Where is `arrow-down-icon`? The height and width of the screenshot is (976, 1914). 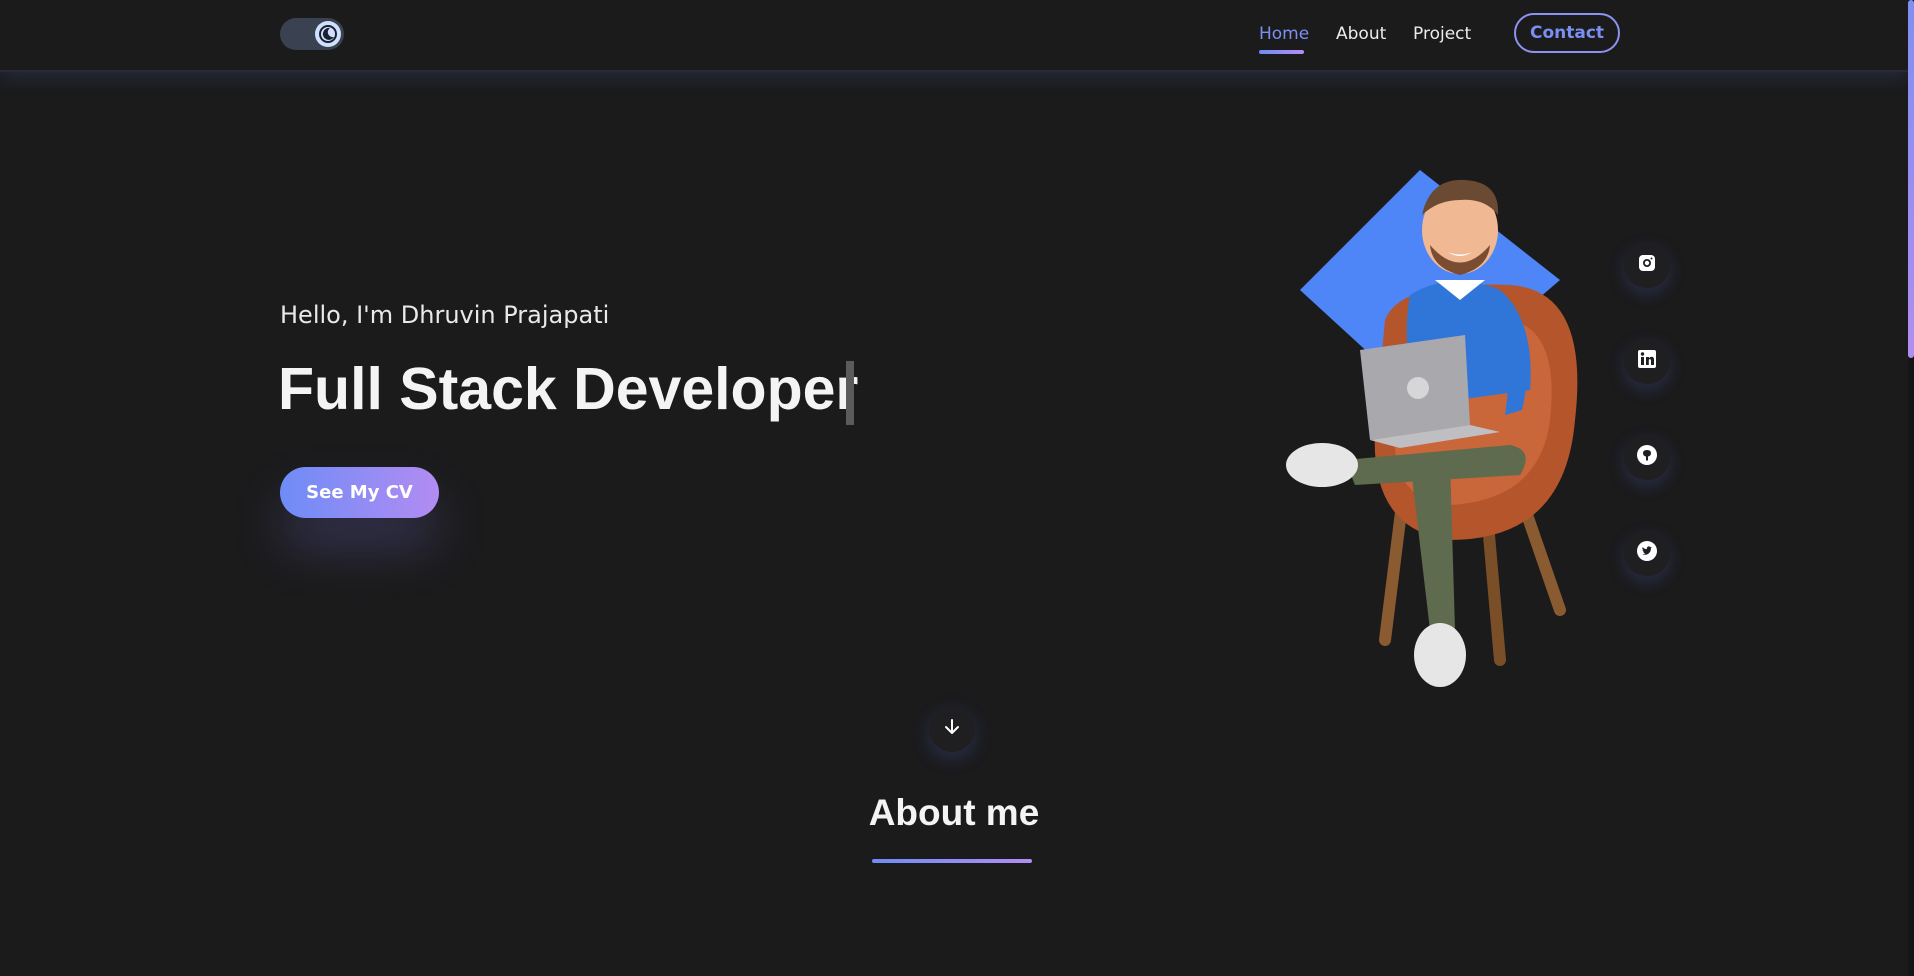 arrow-down-icon is located at coordinates (952, 729).